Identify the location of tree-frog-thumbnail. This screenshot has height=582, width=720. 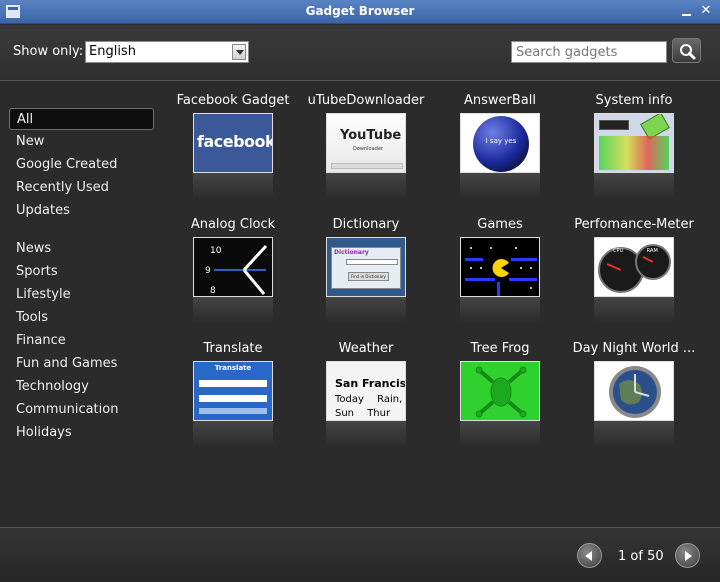
(500, 391).